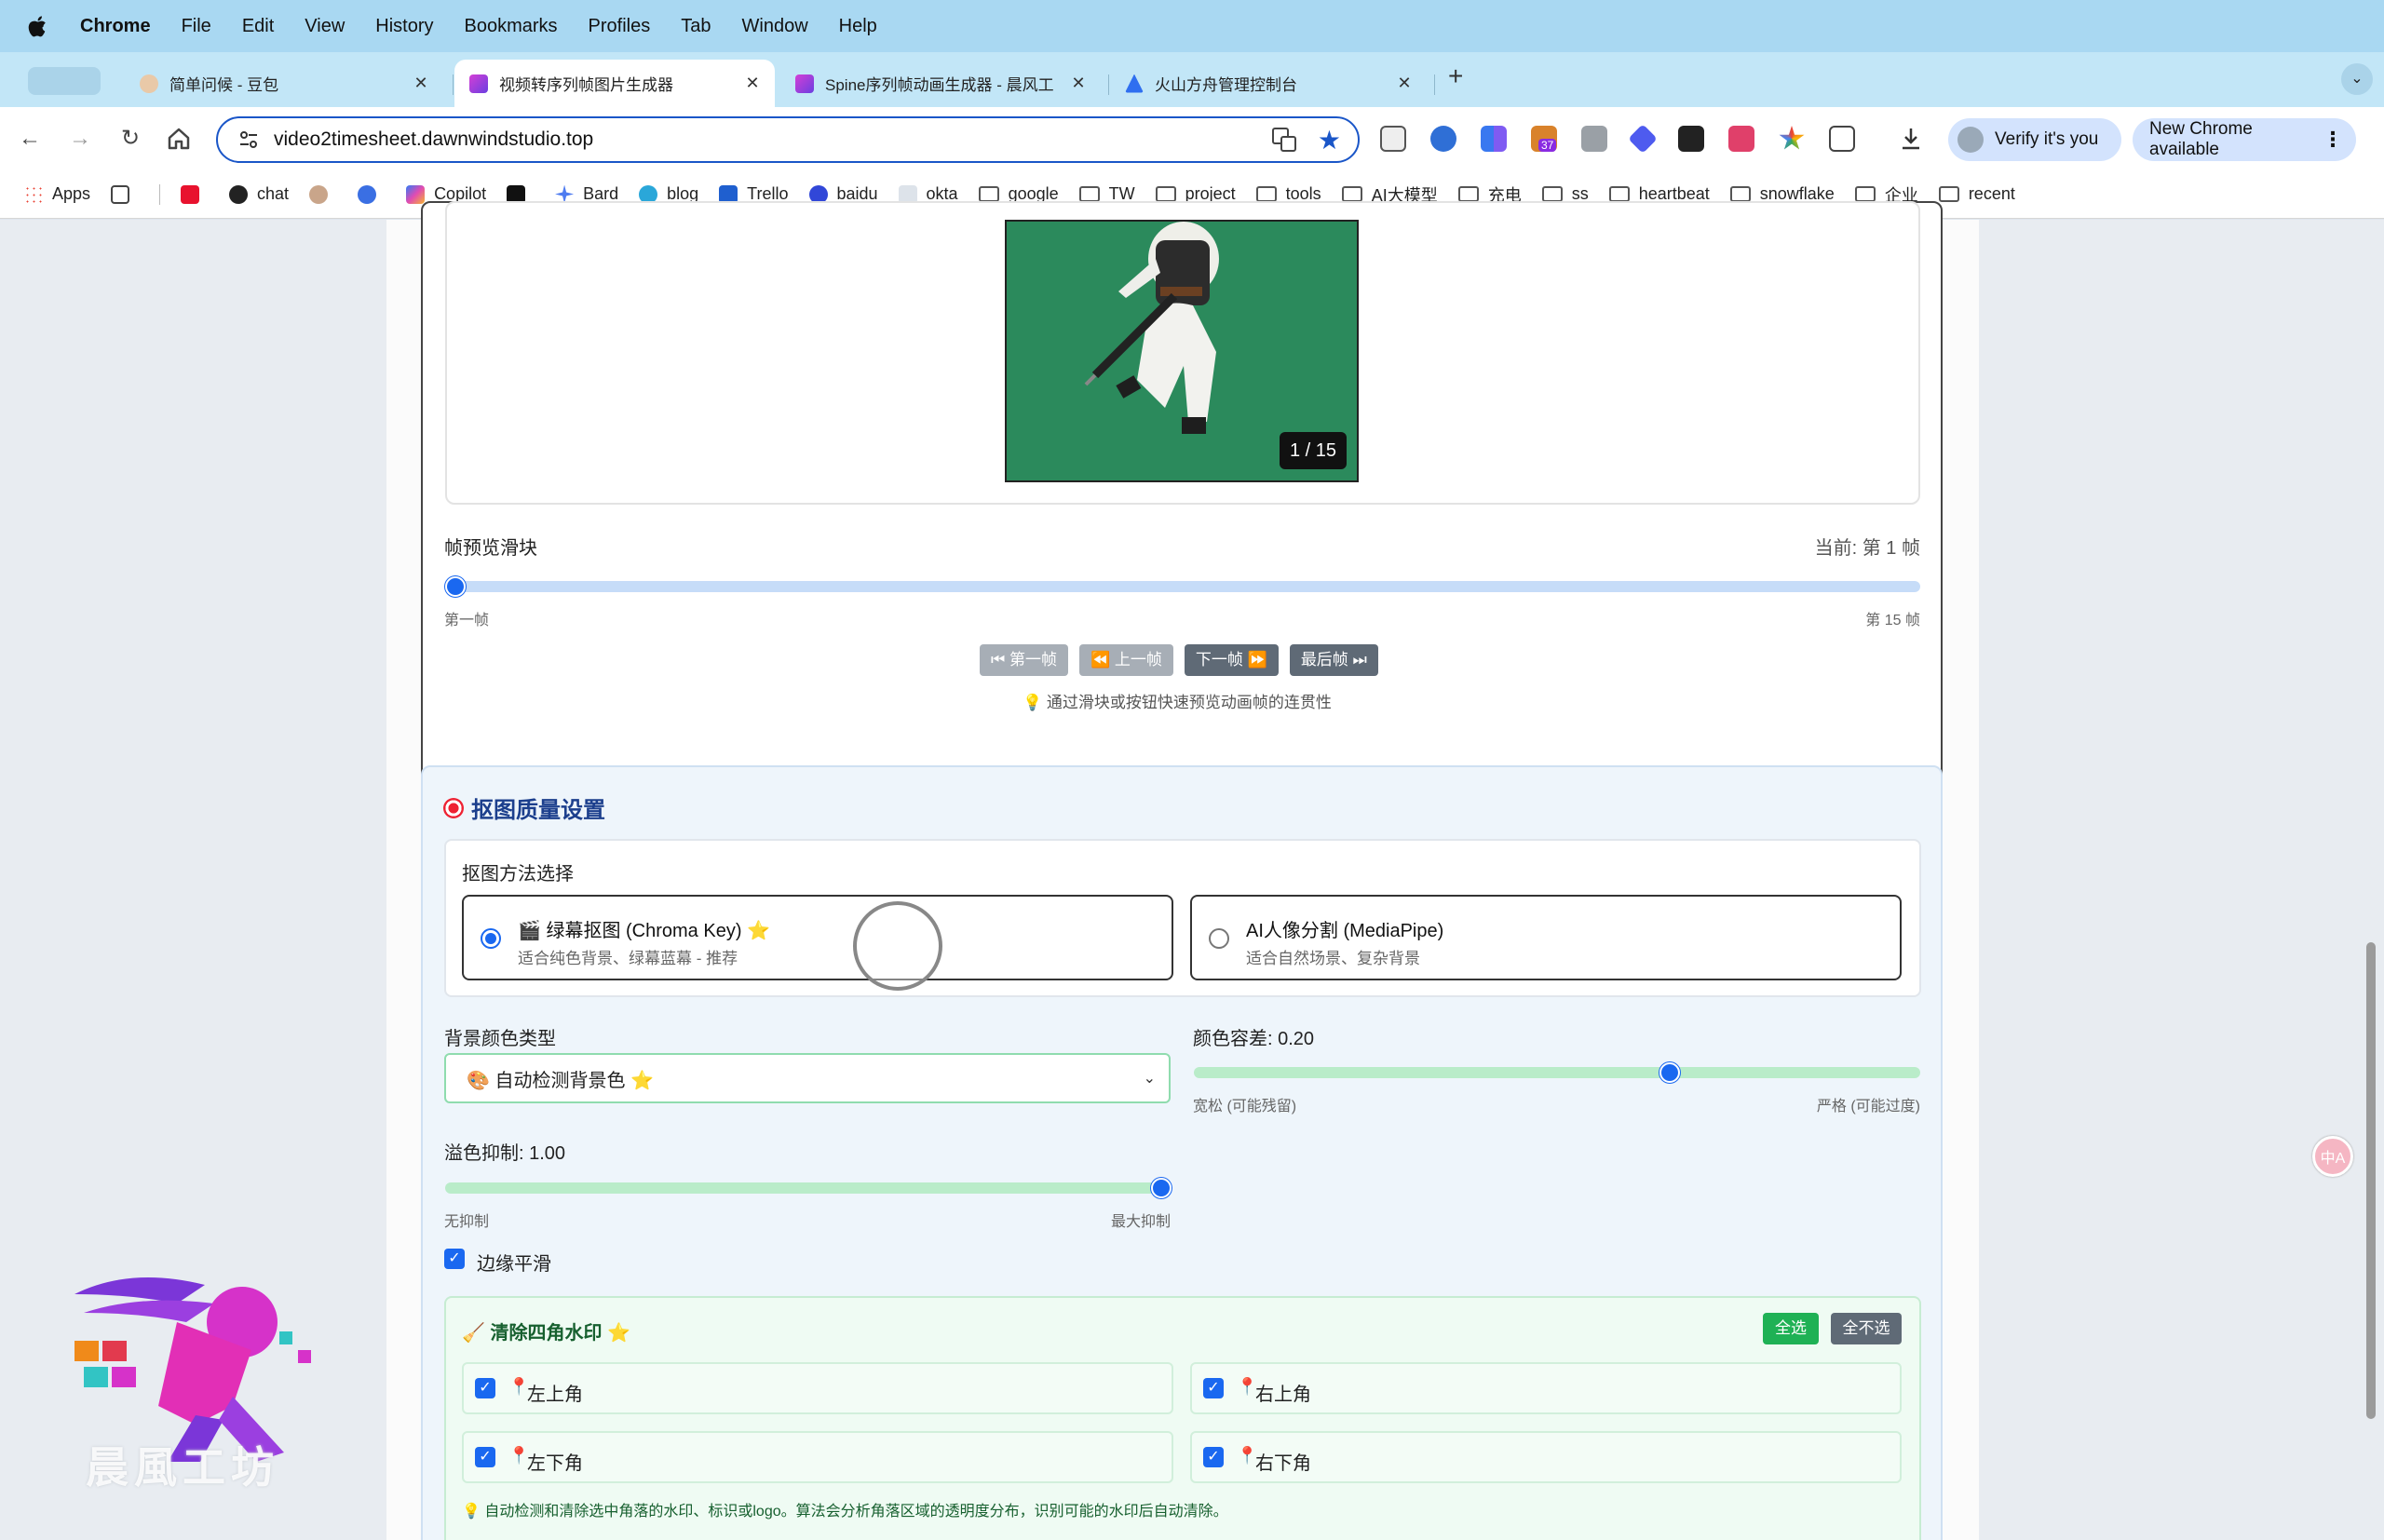 This screenshot has width=2384, height=1540. Describe the element at coordinates (196, 27) in the screenshot. I see `menu-file: File` at that location.